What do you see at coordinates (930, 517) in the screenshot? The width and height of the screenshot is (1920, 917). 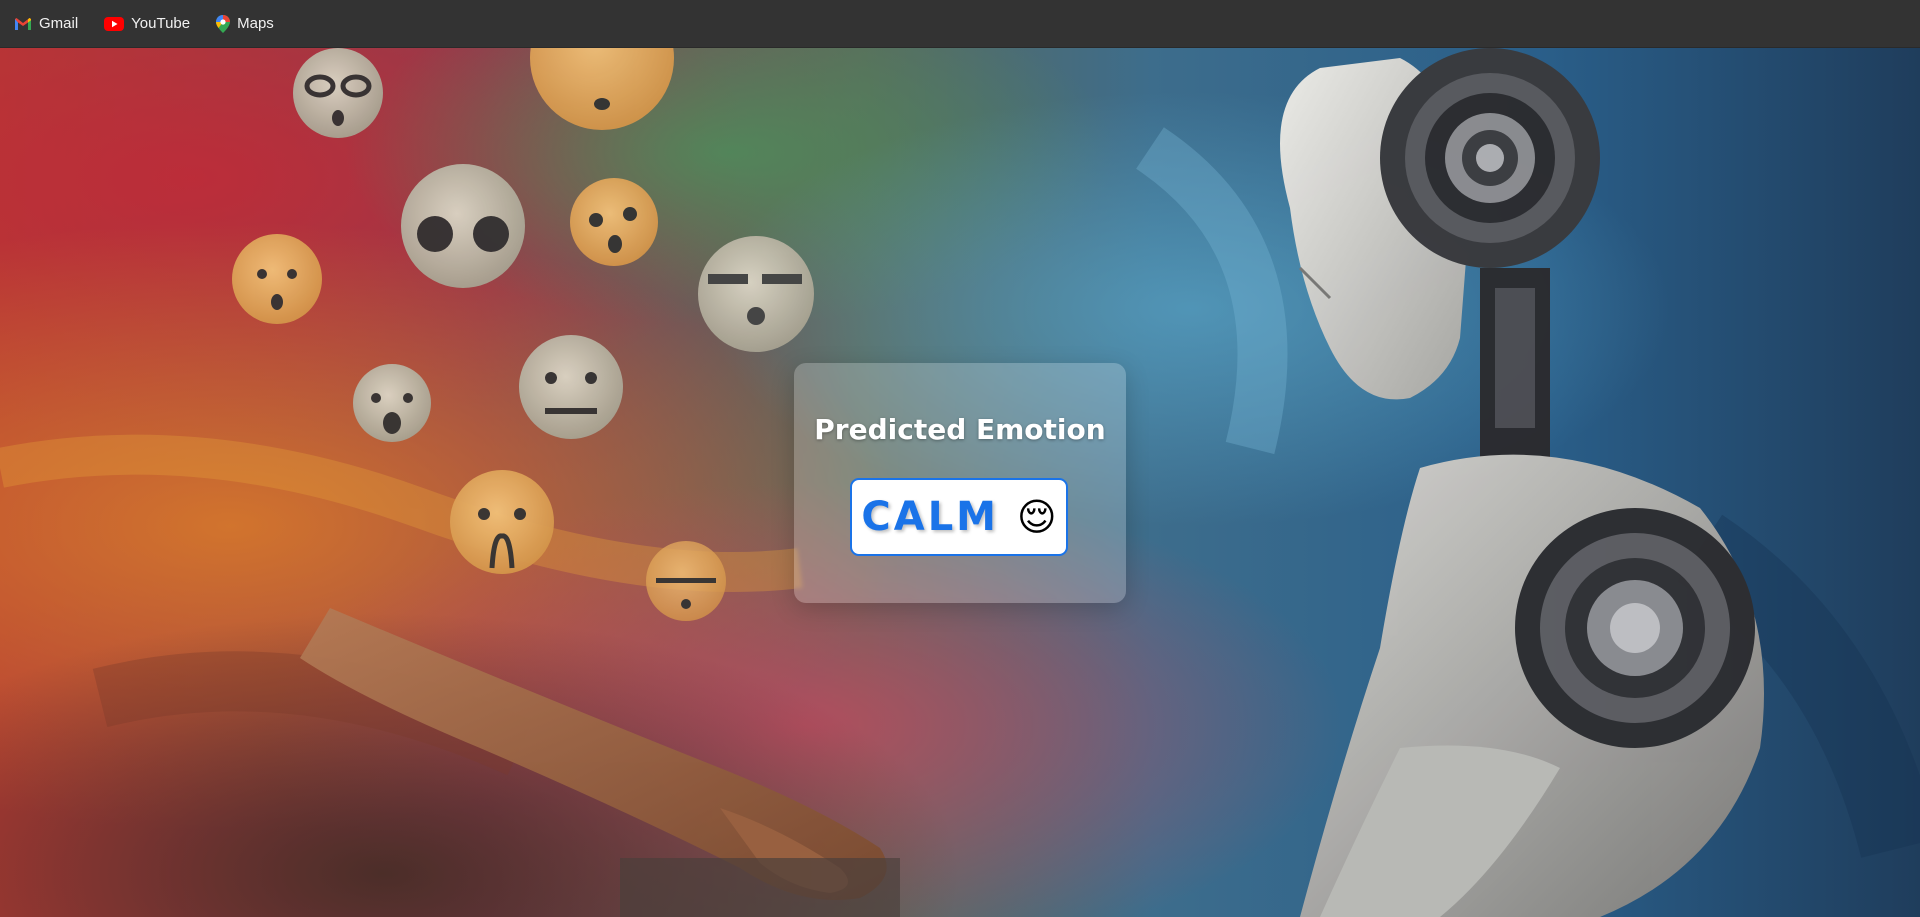 I see `emotion-label: CALM` at bounding box center [930, 517].